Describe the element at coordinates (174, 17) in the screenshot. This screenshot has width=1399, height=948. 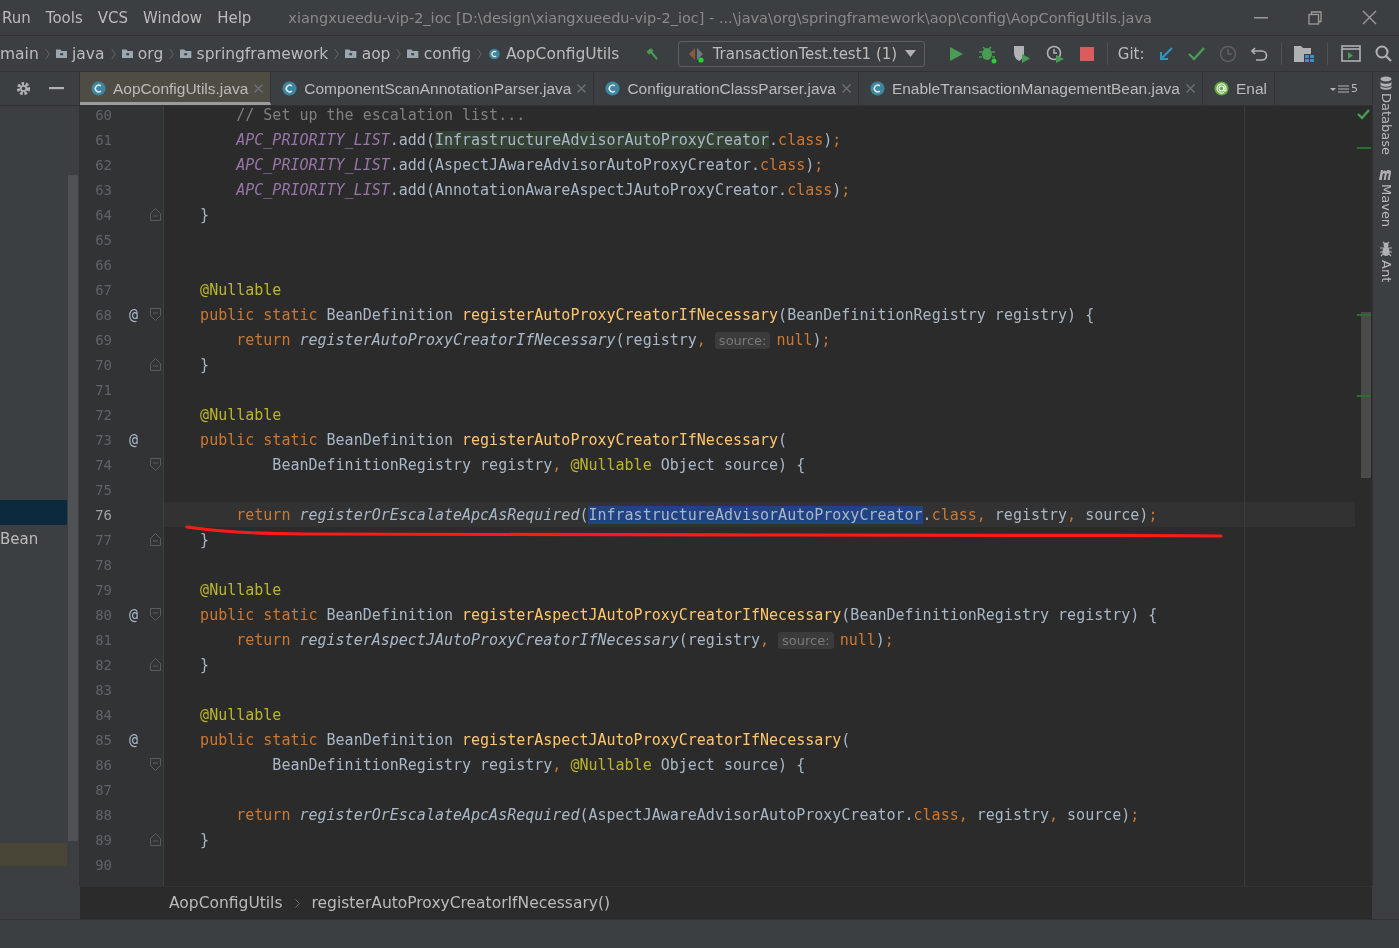
I see `menu-item: Window` at that location.